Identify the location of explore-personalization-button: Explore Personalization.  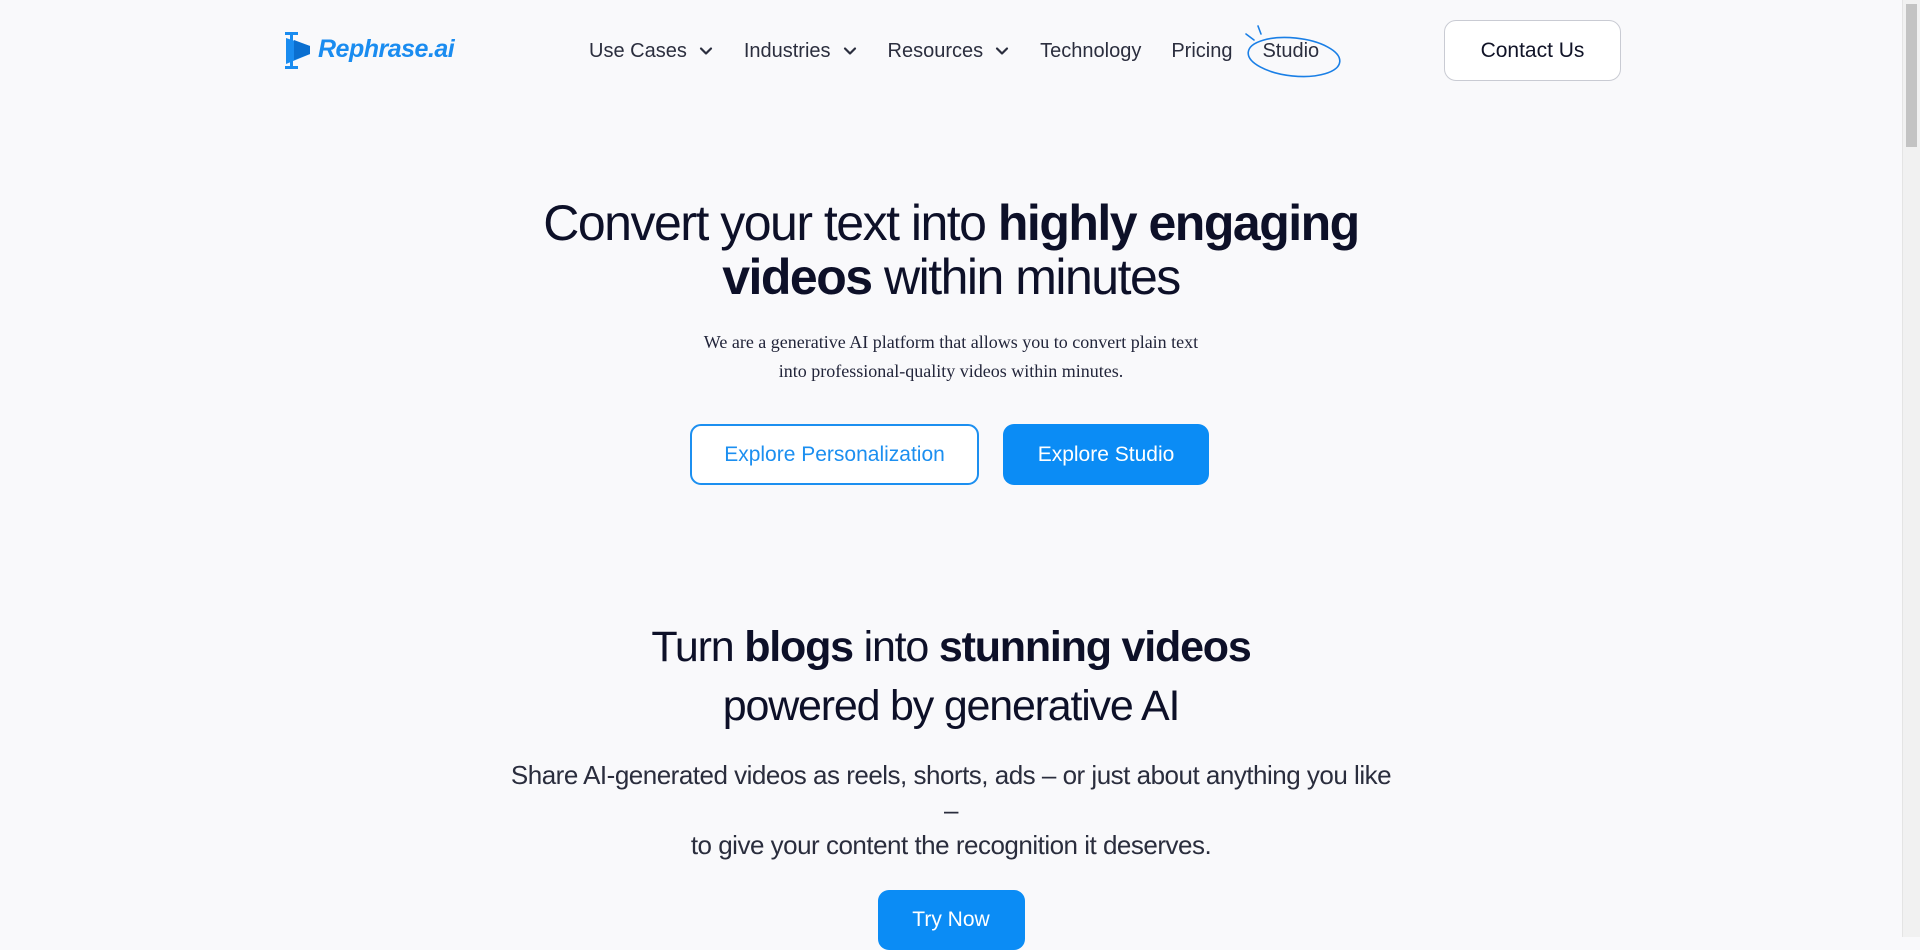
(834, 454).